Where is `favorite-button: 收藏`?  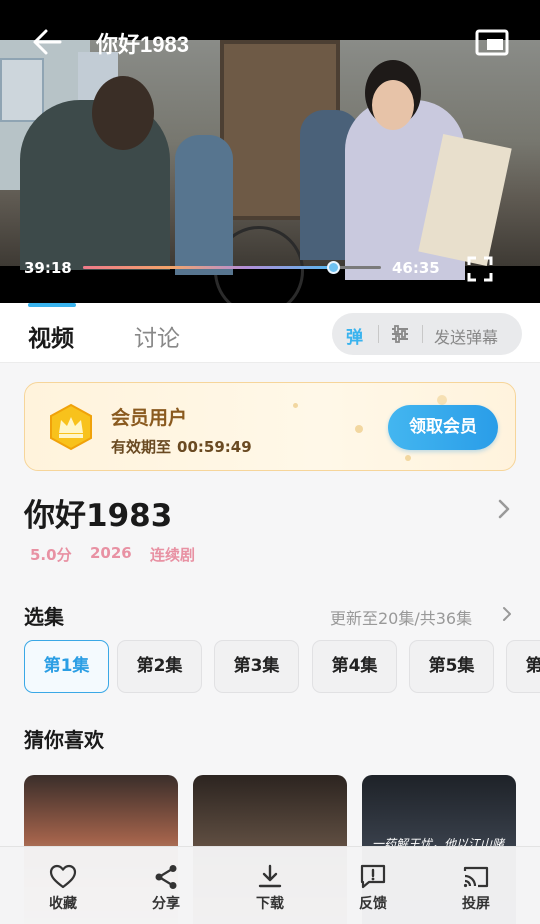
favorite-button: 收藏 is located at coordinates (63, 888).